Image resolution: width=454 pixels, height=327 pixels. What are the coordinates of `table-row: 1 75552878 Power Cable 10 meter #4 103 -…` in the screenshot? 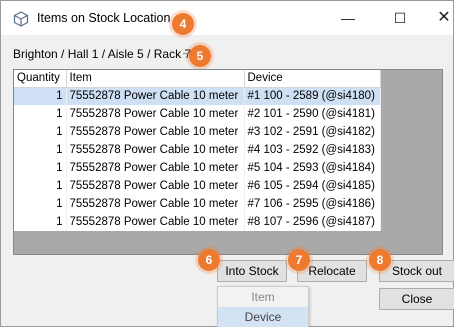 It's located at (197, 150).